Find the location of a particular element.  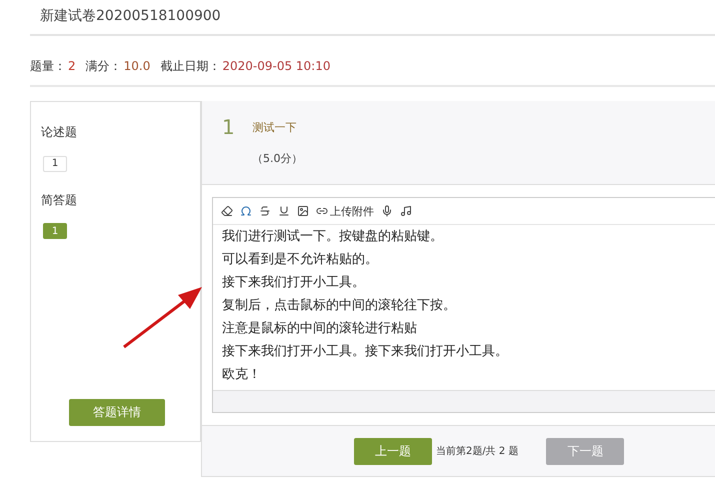

question-position: 当前第2题/共 2 题 is located at coordinates (477, 451).